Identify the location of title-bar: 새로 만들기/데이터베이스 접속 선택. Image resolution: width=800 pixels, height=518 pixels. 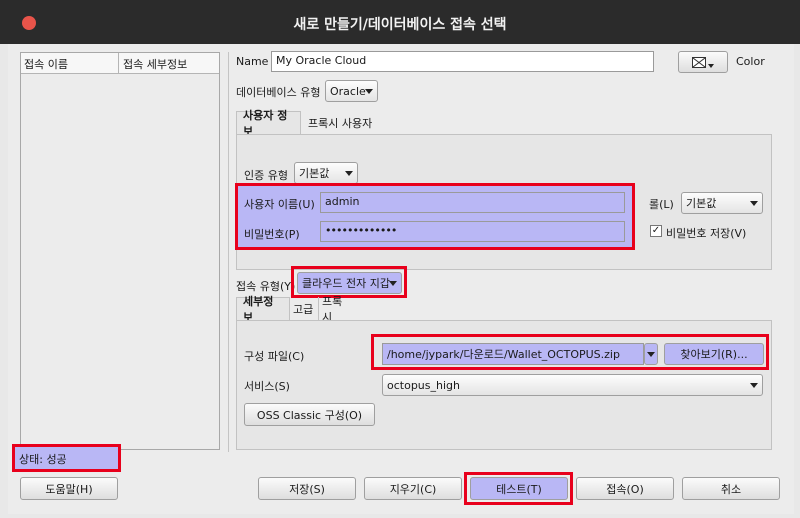
(400, 22).